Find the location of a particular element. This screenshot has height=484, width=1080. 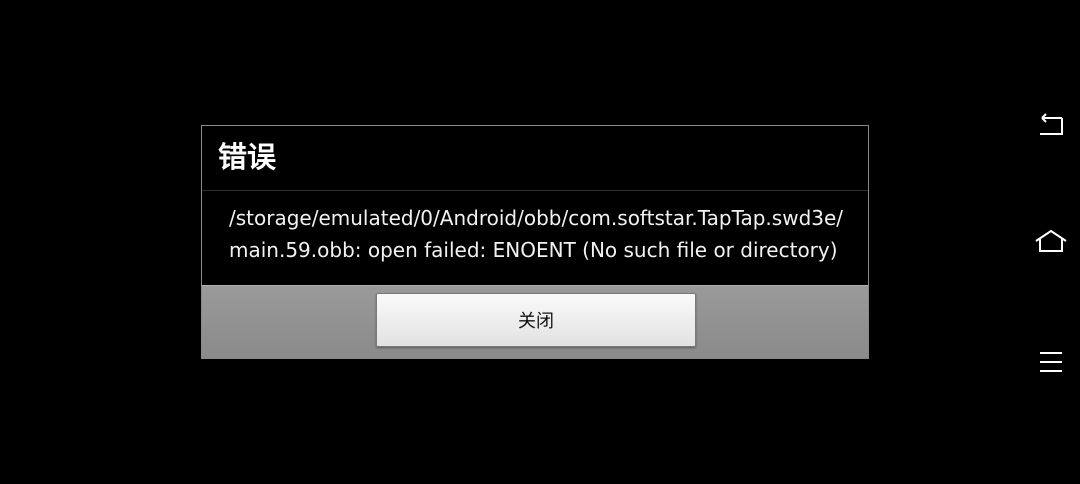

home-button is located at coordinates (1051, 242).